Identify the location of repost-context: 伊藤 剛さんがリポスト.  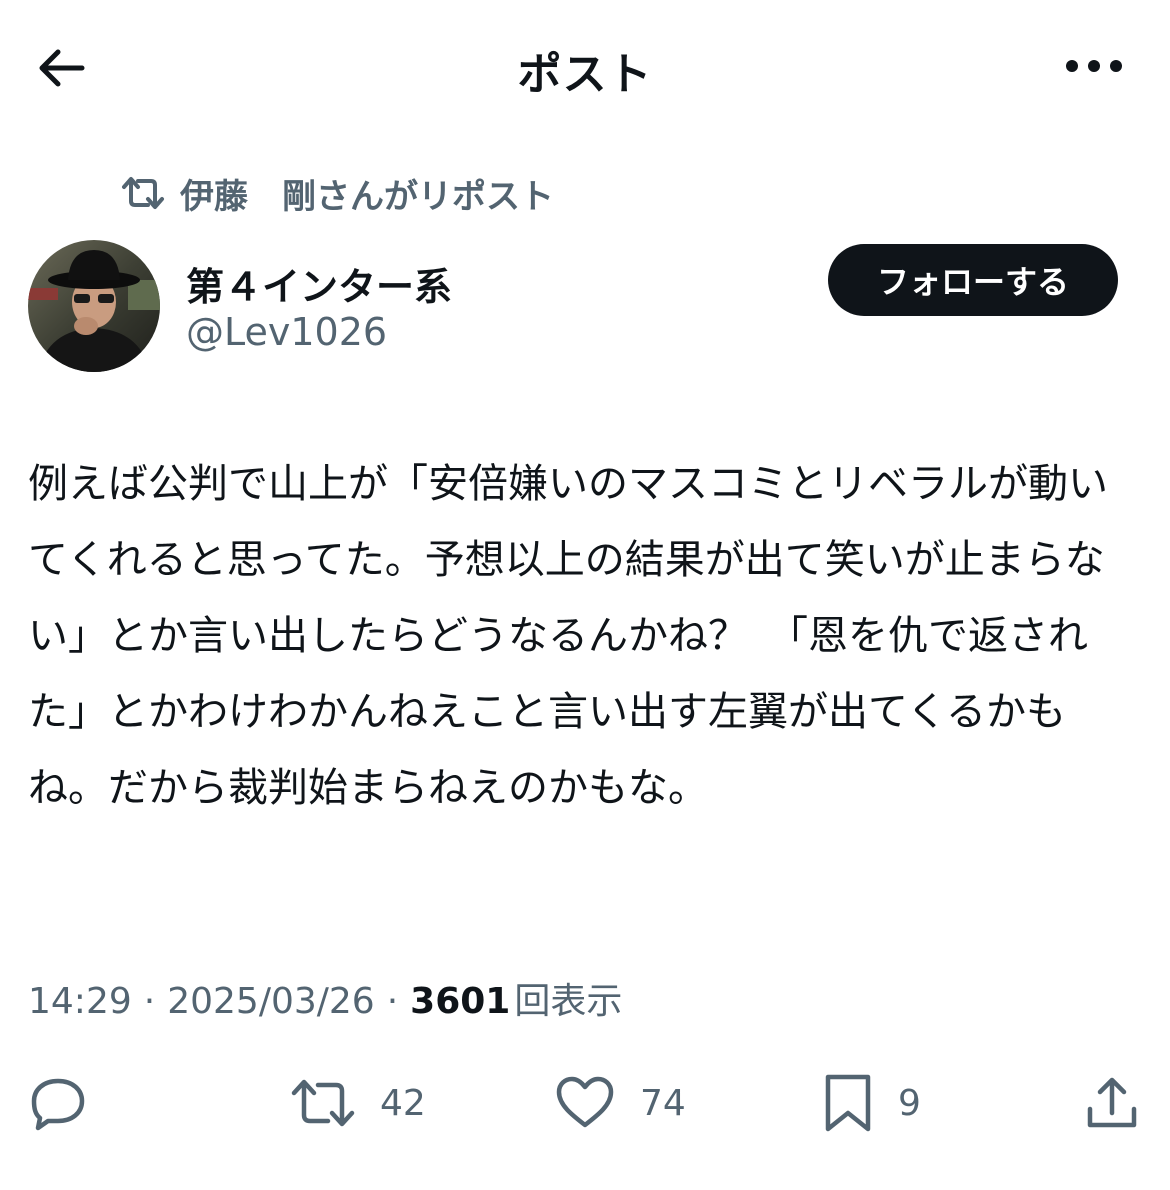
(337, 193).